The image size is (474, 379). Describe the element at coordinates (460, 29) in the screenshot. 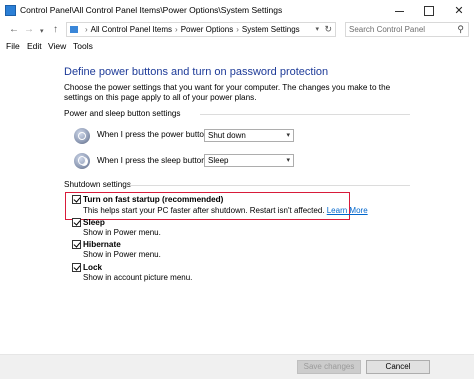

I see `search-icon: ⚲` at that location.